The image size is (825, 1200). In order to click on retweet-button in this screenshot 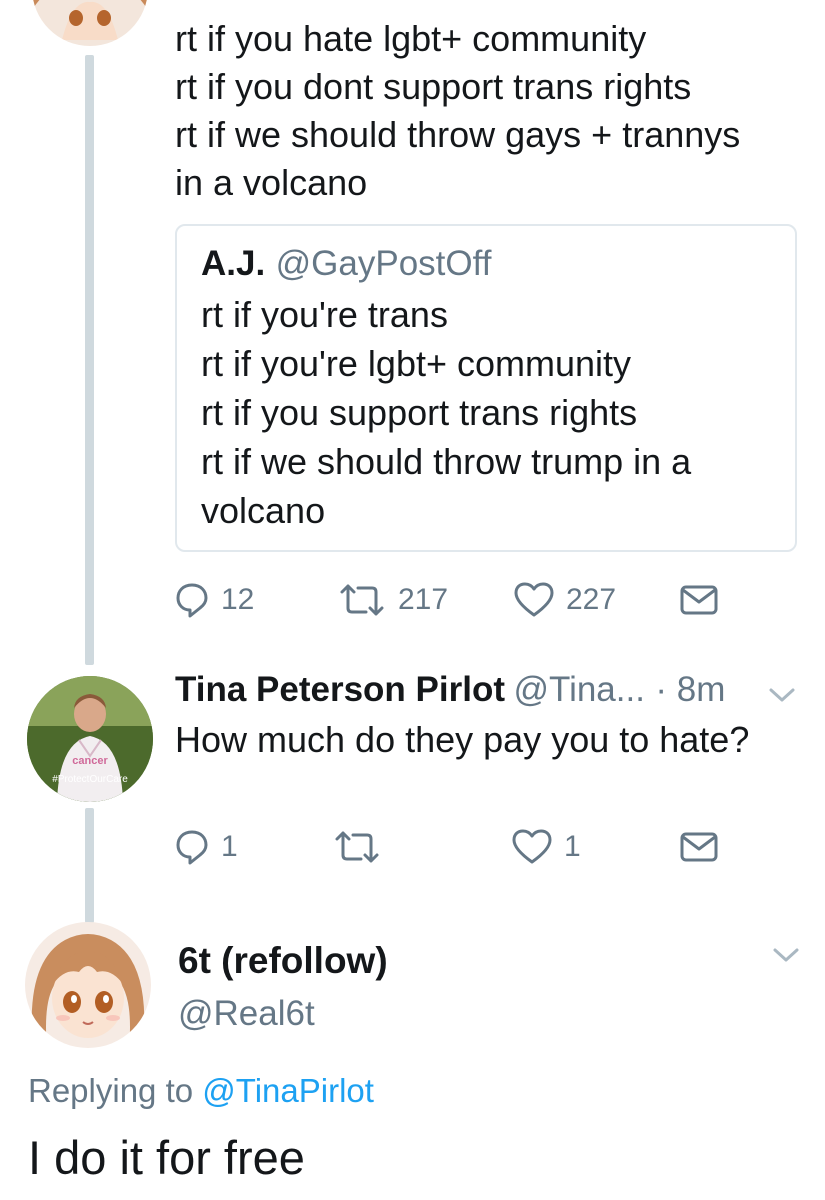, I will do `click(363, 847)`.